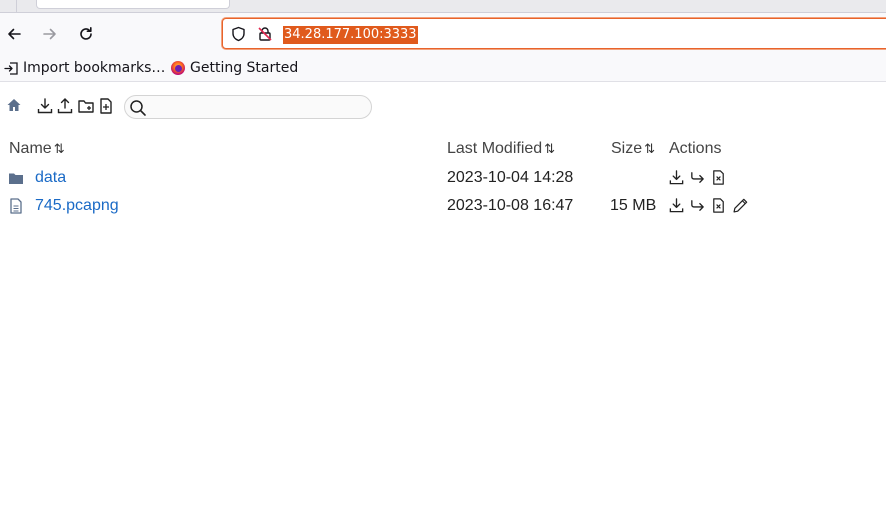  I want to click on column-header-size: Size ⇅, so click(633, 149).